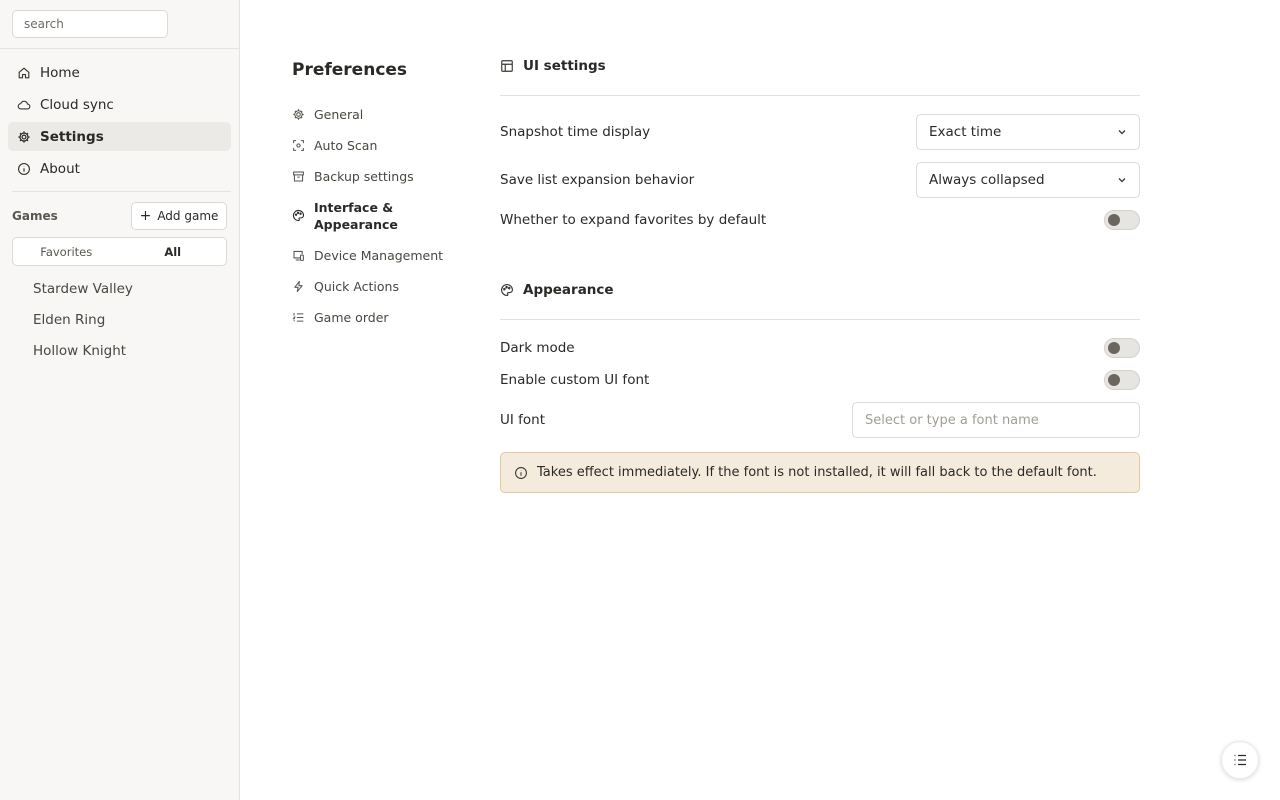  Describe the element at coordinates (298, 176) in the screenshot. I see `archive-icon` at that location.